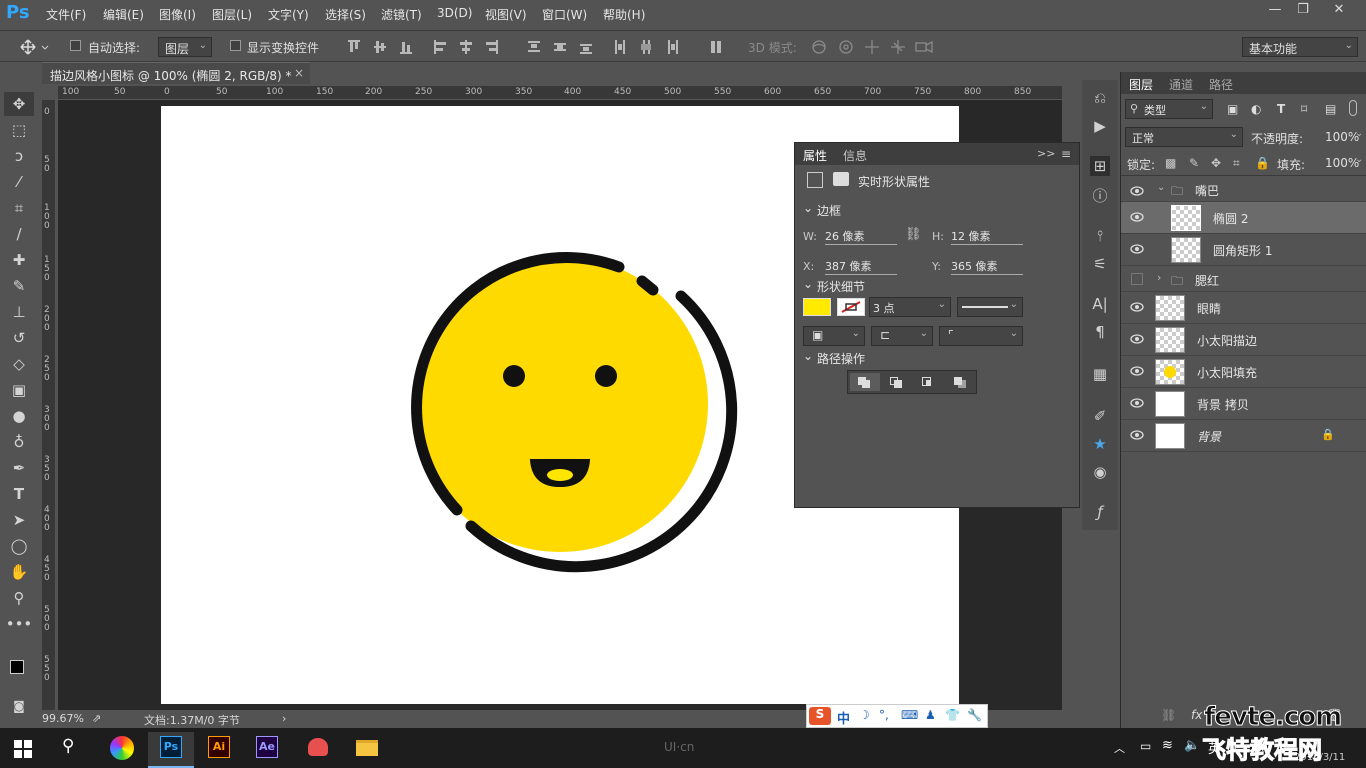  What do you see at coordinates (1100, 416) in the screenshot?
I see `styles-panel-icon: ✐` at bounding box center [1100, 416].